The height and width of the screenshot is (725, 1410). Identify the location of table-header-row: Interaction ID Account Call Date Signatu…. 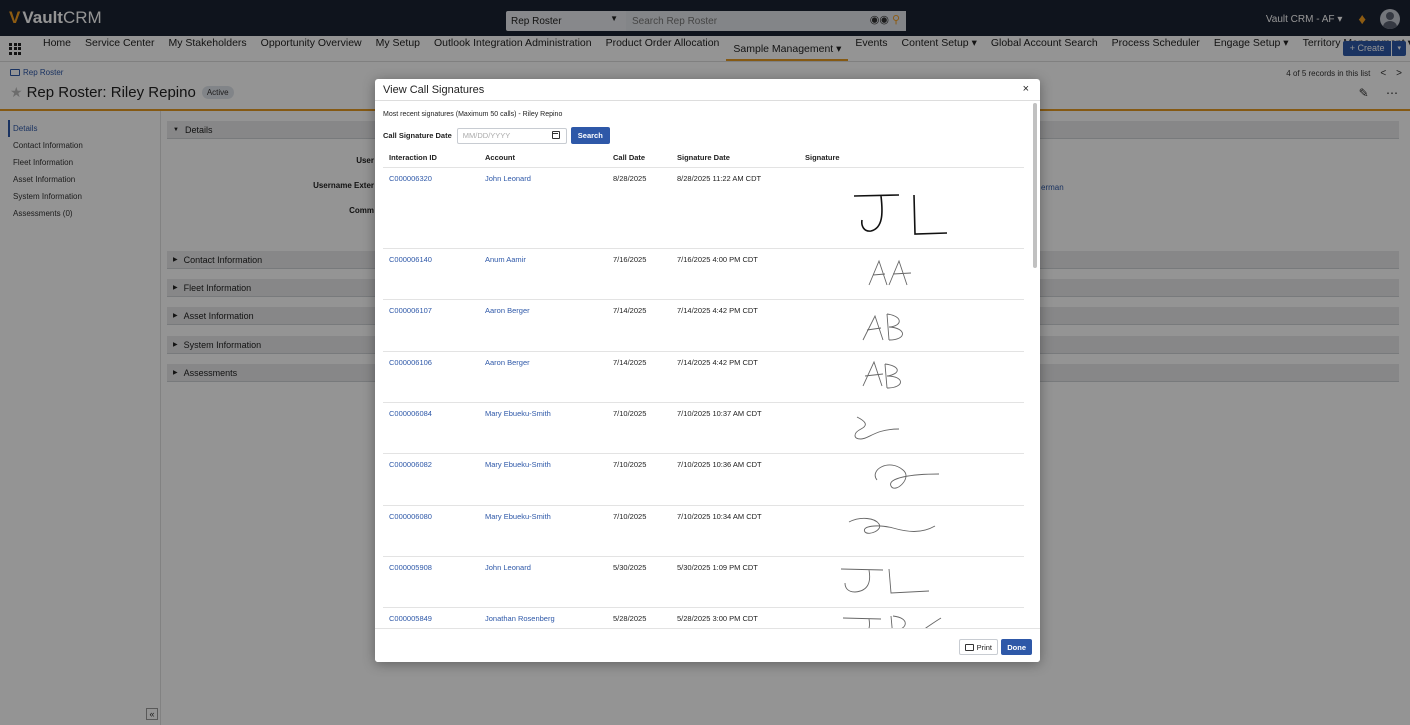
(703, 158).